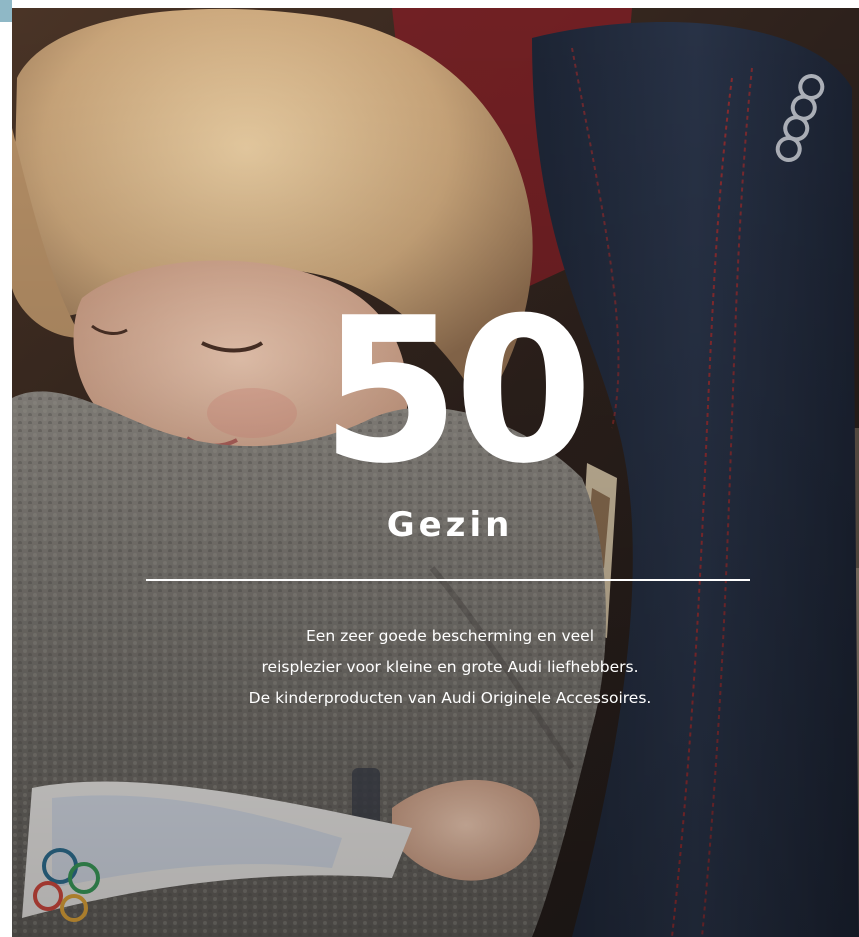  Describe the element at coordinates (449, 636) in the screenshot. I see `intro-line: Een zeer goede bescherming en veel` at that location.